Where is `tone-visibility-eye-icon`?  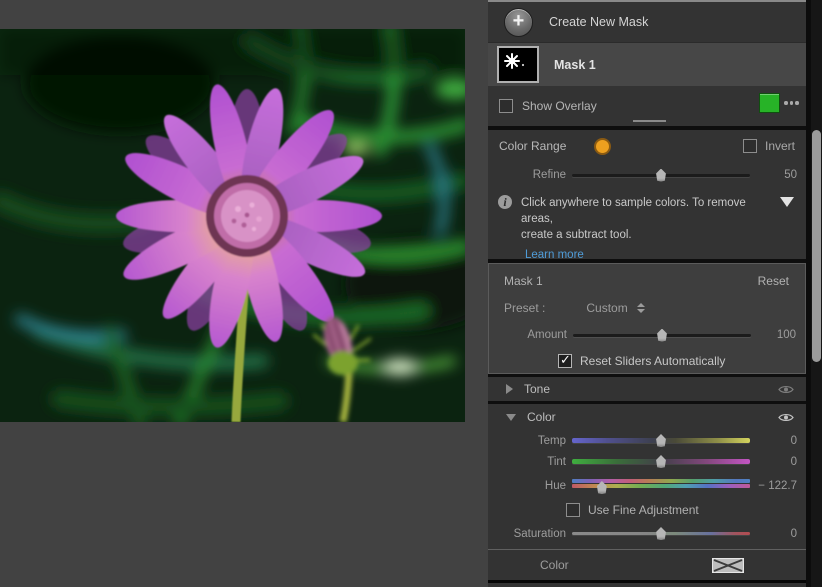 tone-visibility-eye-icon is located at coordinates (786, 389).